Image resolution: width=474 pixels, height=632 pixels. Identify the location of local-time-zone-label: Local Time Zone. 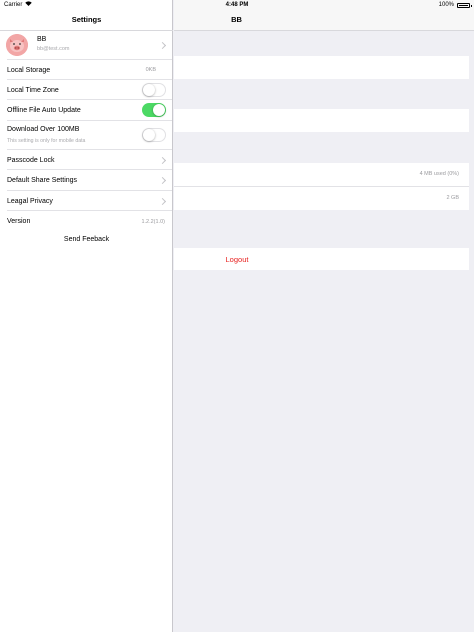
(33, 90).